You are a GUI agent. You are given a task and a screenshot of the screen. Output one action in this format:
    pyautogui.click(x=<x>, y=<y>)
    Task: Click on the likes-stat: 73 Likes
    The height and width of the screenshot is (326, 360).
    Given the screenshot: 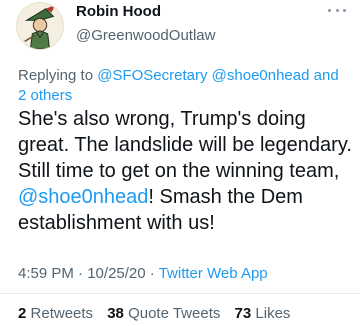 What is the action you would take?
    pyautogui.click(x=263, y=313)
    